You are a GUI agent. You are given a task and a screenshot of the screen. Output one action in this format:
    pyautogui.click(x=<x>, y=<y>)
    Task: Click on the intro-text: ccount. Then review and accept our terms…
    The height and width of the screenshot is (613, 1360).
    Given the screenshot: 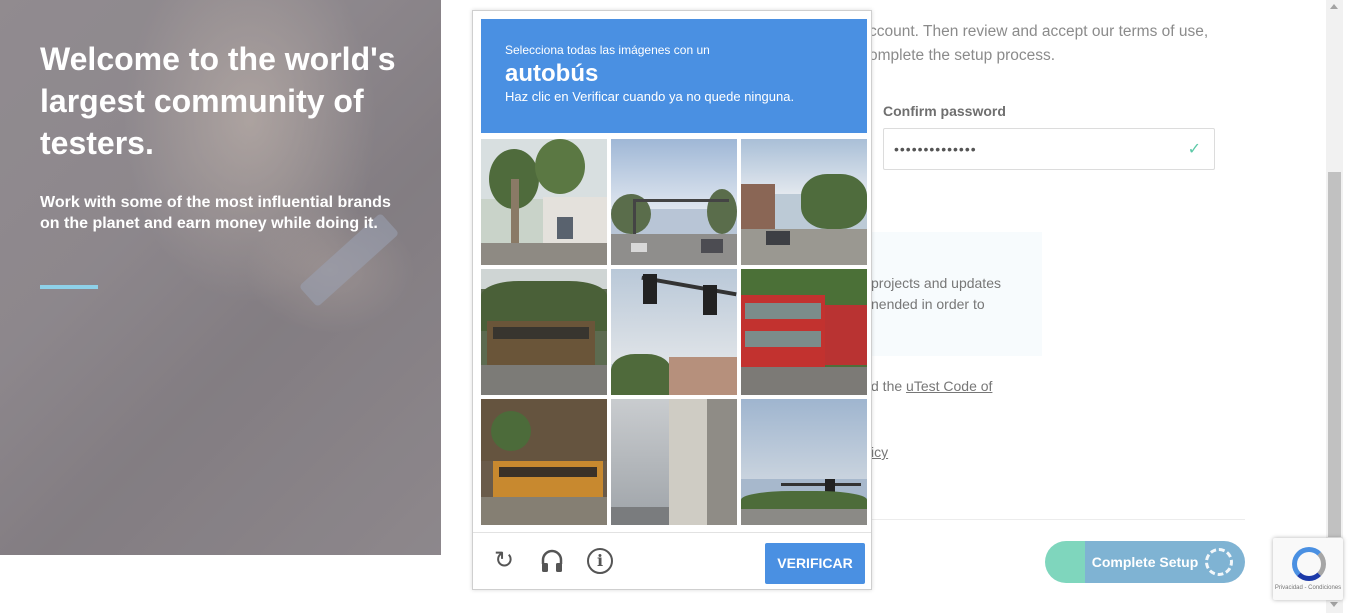 What is the action you would take?
    pyautogui.click(x=1039, y=43)
    